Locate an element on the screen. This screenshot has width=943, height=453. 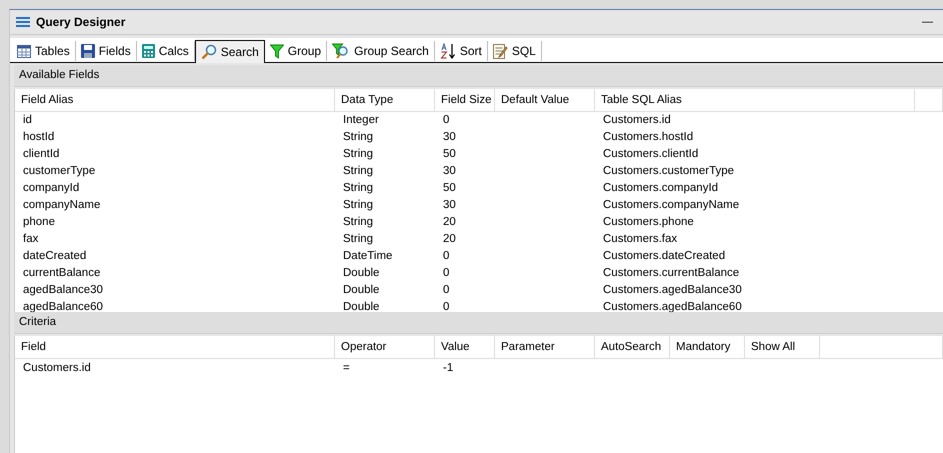
column-header: Default Value is located at coordinates (545, 100).